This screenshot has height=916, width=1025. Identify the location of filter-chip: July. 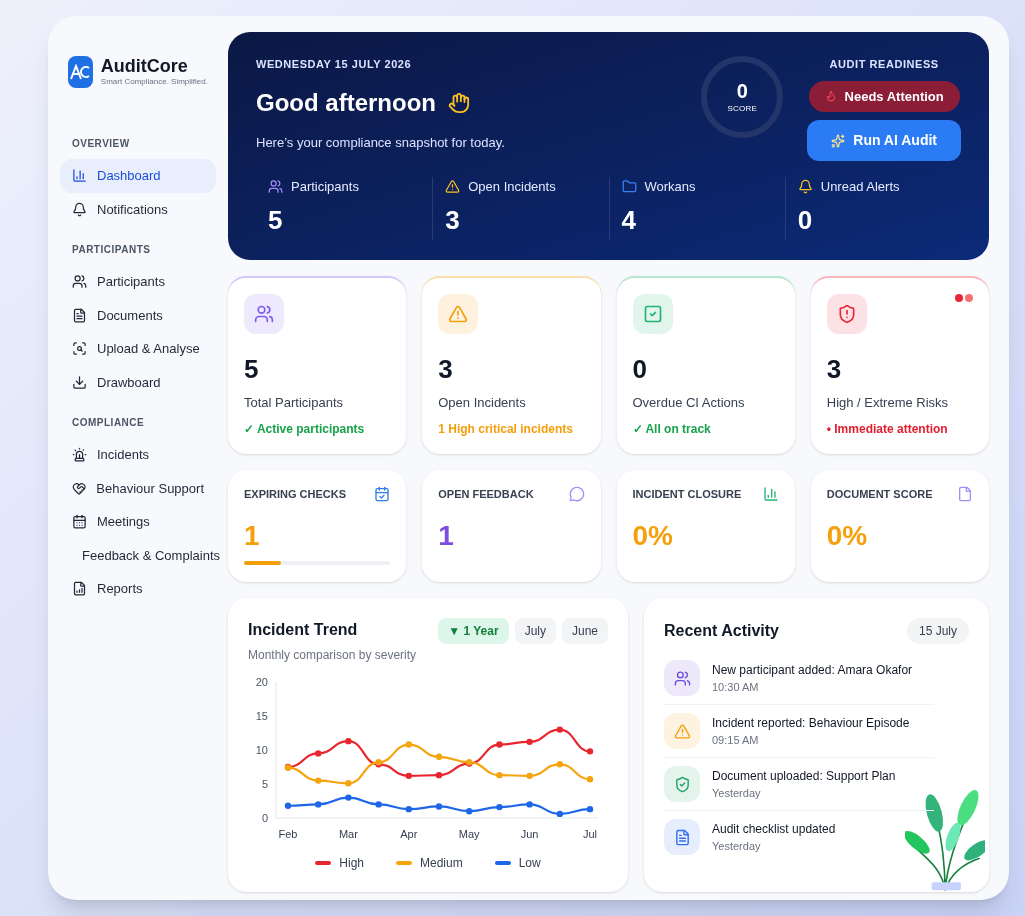
(535, 631).